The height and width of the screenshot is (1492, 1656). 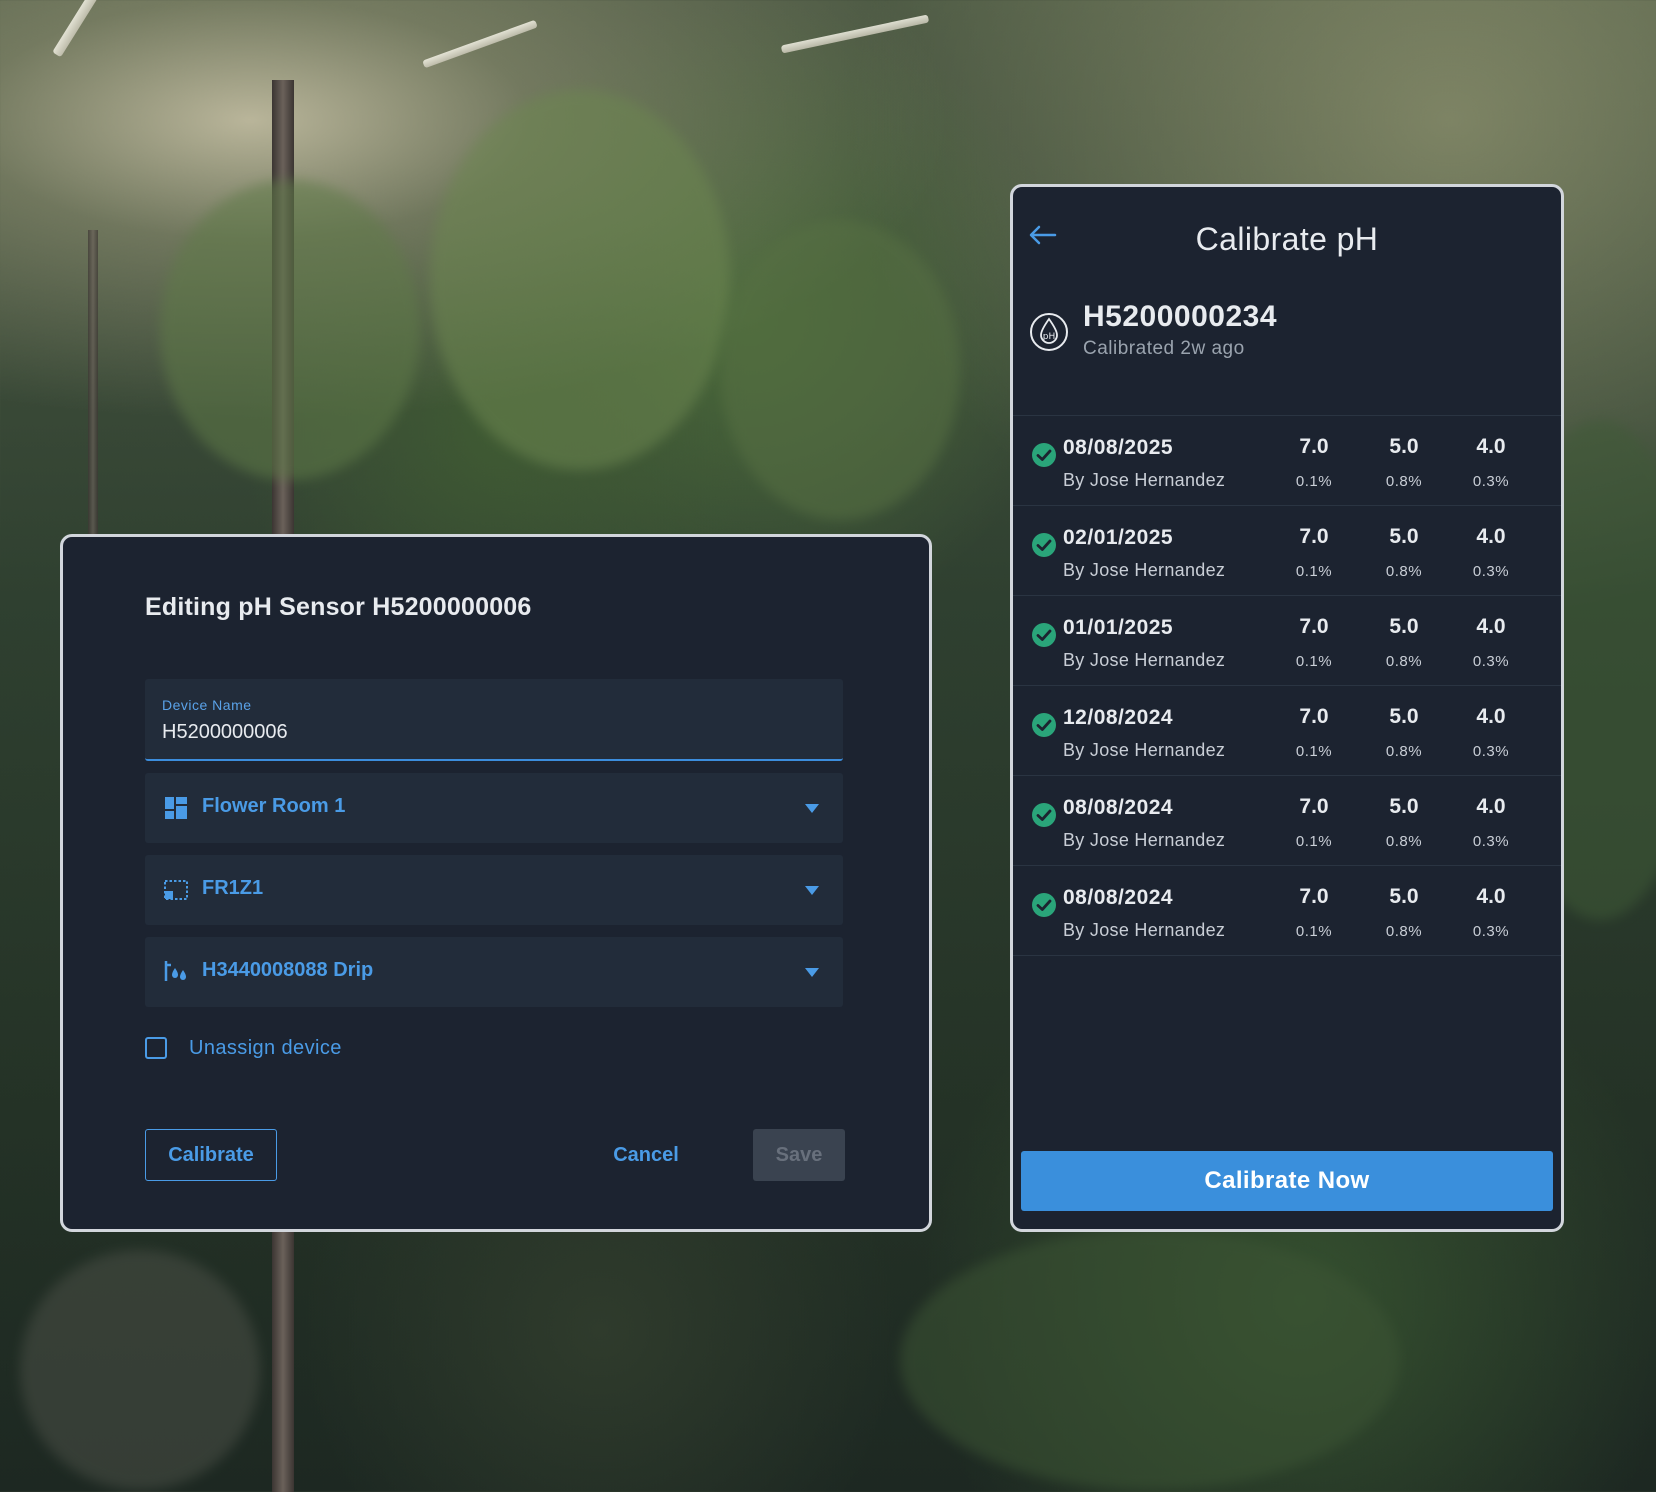 What do you see at coordinates (225, 732) in the screenshot?
I see `device-name-input: H5200000006` at bounding box center [225, 732].